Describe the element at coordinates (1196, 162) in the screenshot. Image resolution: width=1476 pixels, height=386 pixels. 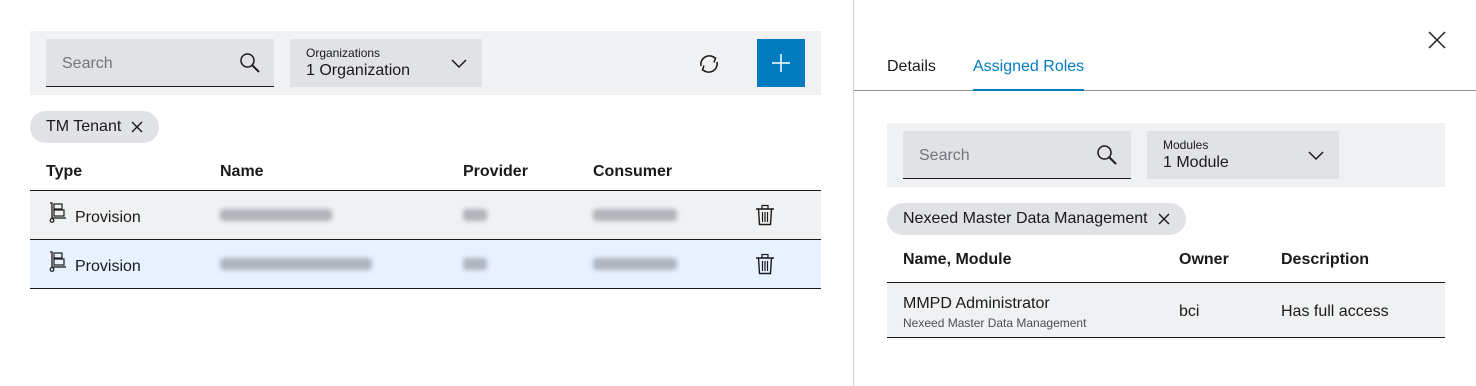
I see `modules-value: 1 Module` at that location.